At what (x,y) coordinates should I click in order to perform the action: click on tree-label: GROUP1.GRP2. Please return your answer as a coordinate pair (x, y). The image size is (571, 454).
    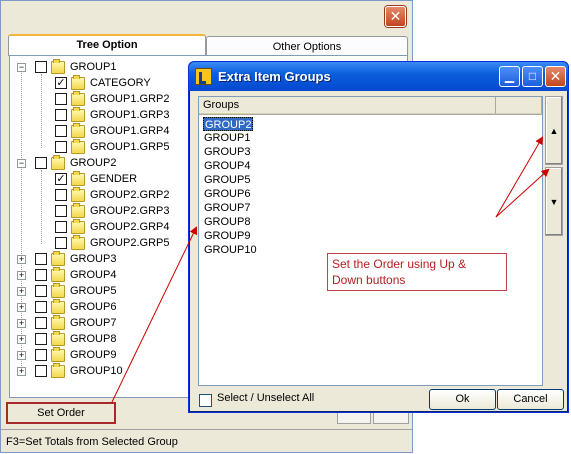
    Looking at the image, I should click on (130, 99).